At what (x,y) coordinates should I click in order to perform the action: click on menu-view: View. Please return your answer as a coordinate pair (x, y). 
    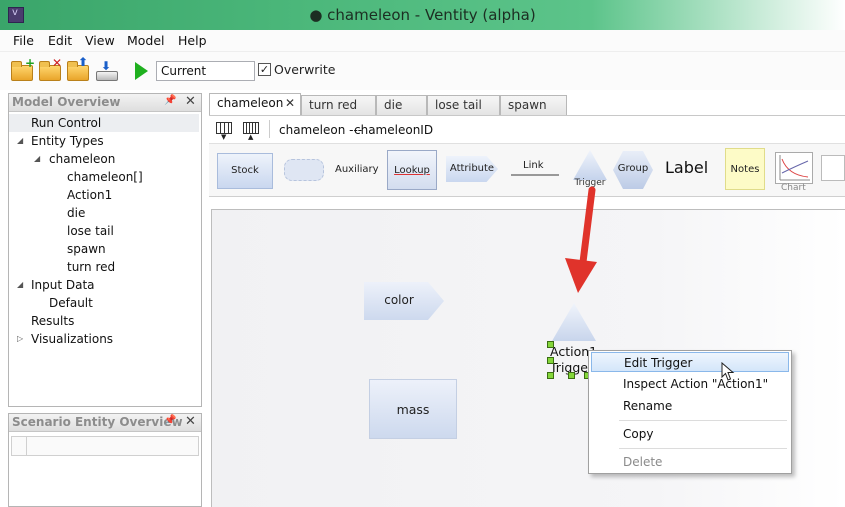
    Looking at the image, I should click on (100, 40).